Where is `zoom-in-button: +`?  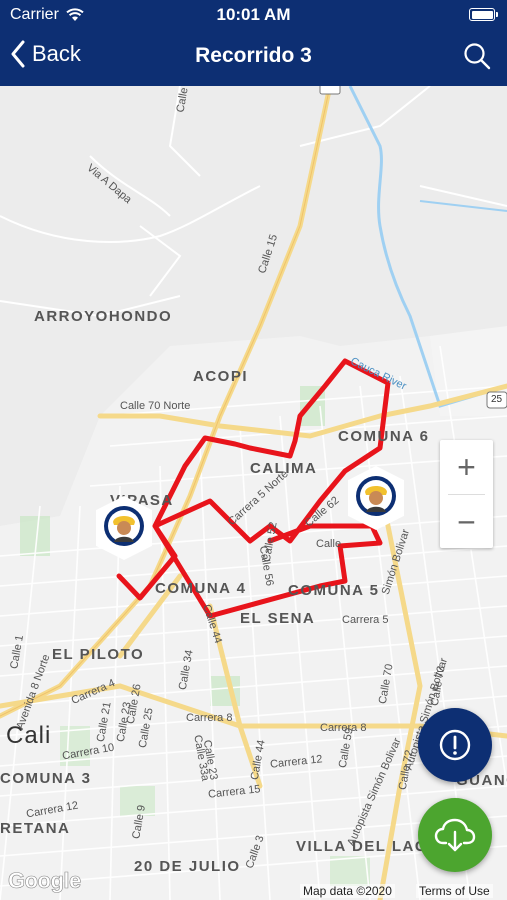
zoom-in-button: + is located at coordinates (466, 467).